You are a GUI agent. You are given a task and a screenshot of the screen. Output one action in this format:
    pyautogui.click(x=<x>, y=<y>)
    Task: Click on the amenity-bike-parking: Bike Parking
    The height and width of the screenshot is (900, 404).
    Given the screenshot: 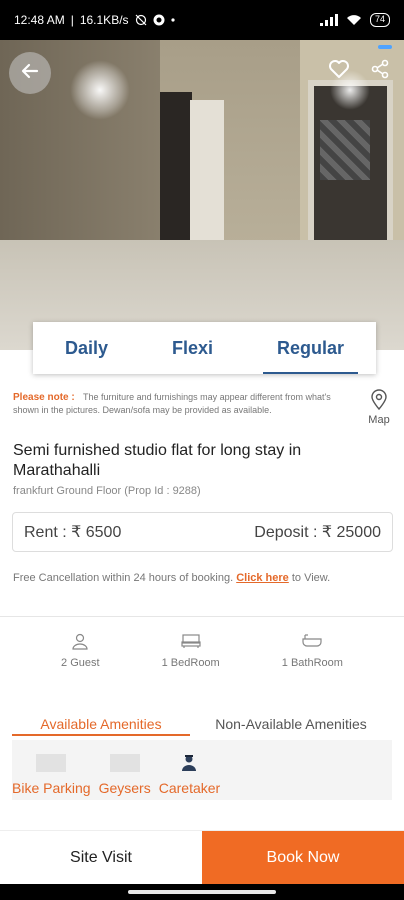 What is the action you would take?
    pyautogui.click(x=51, y=775)
    